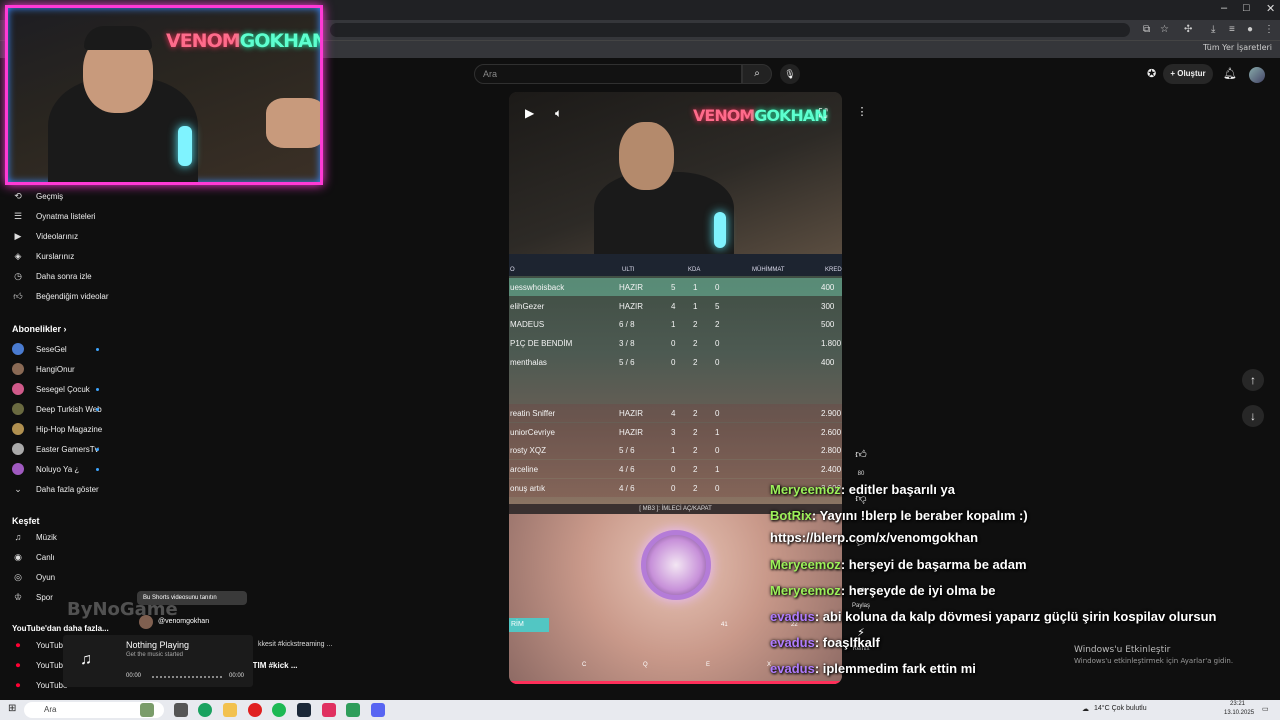 This screenshot has height=720, width=1280. I want to click on play-icon: ▶, so click(529, 113).